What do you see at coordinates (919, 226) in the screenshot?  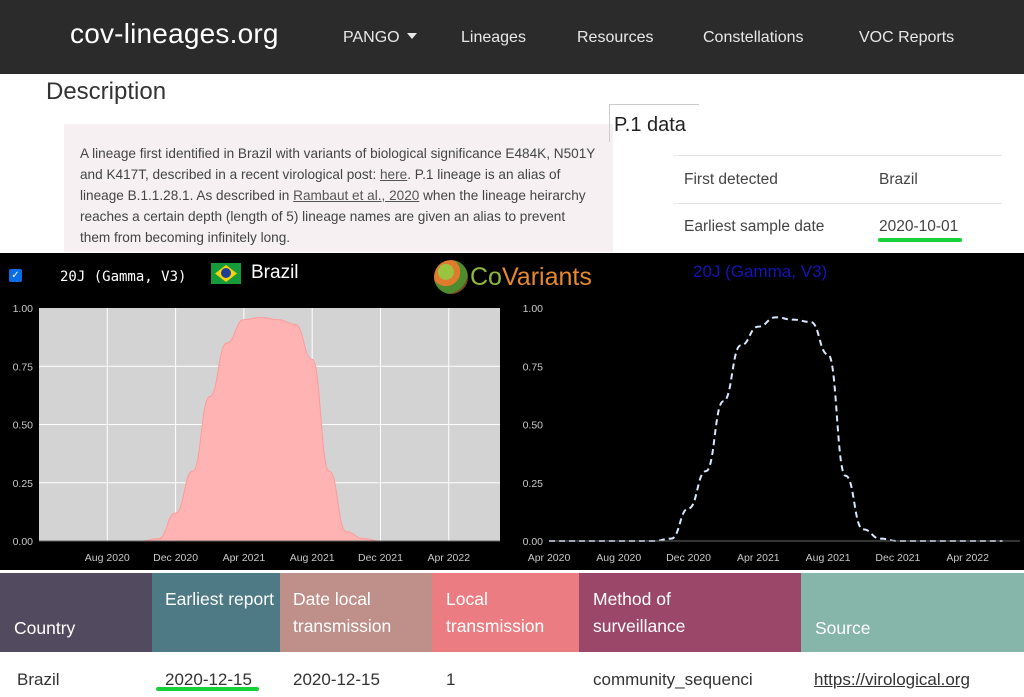 I see `info-value: 2020-10-01` at bounding box center [919, 226].